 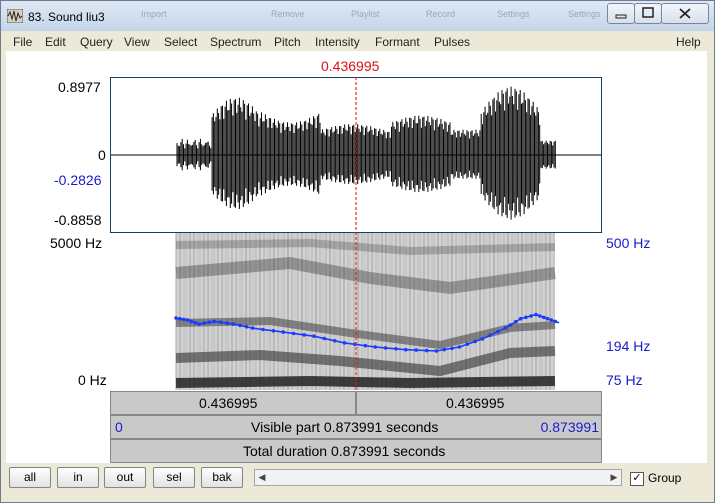 I want to click on zoom-back-button: bak, so click(x=222, y=477).